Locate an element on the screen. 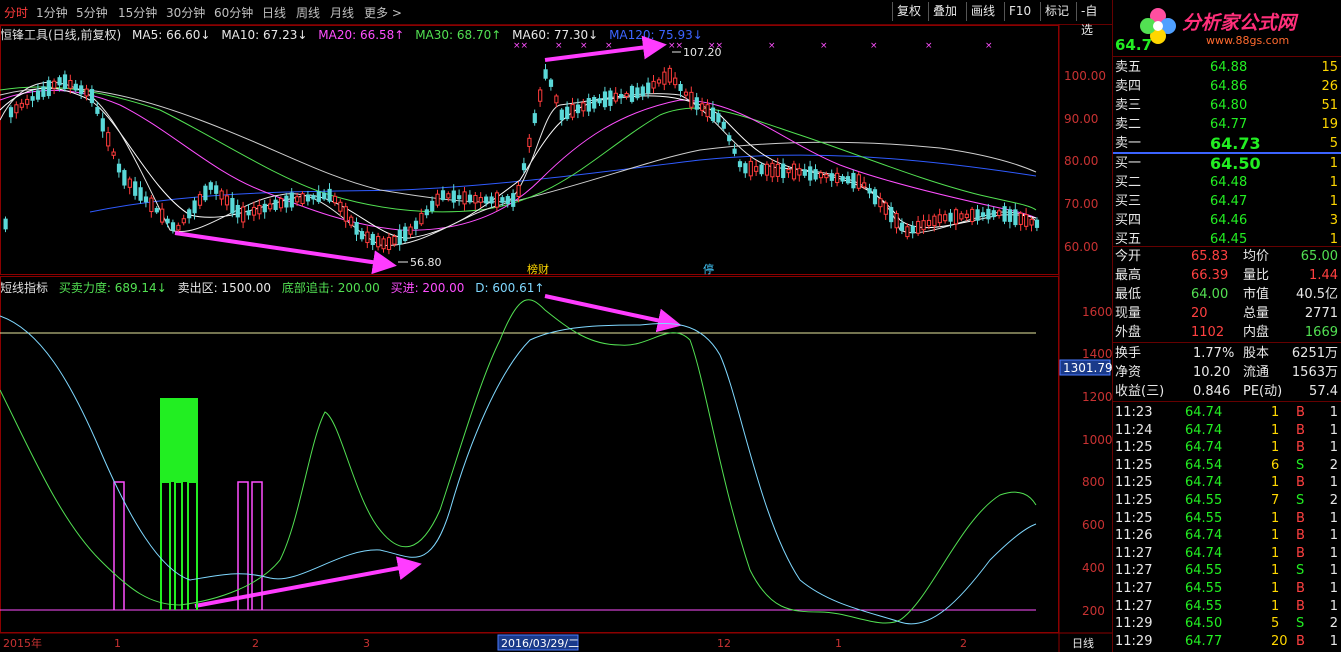 Image resolution: width=1341 pixels, height=652 pixels. tick-time: 11:24 is located at coordinates (1134, 430).